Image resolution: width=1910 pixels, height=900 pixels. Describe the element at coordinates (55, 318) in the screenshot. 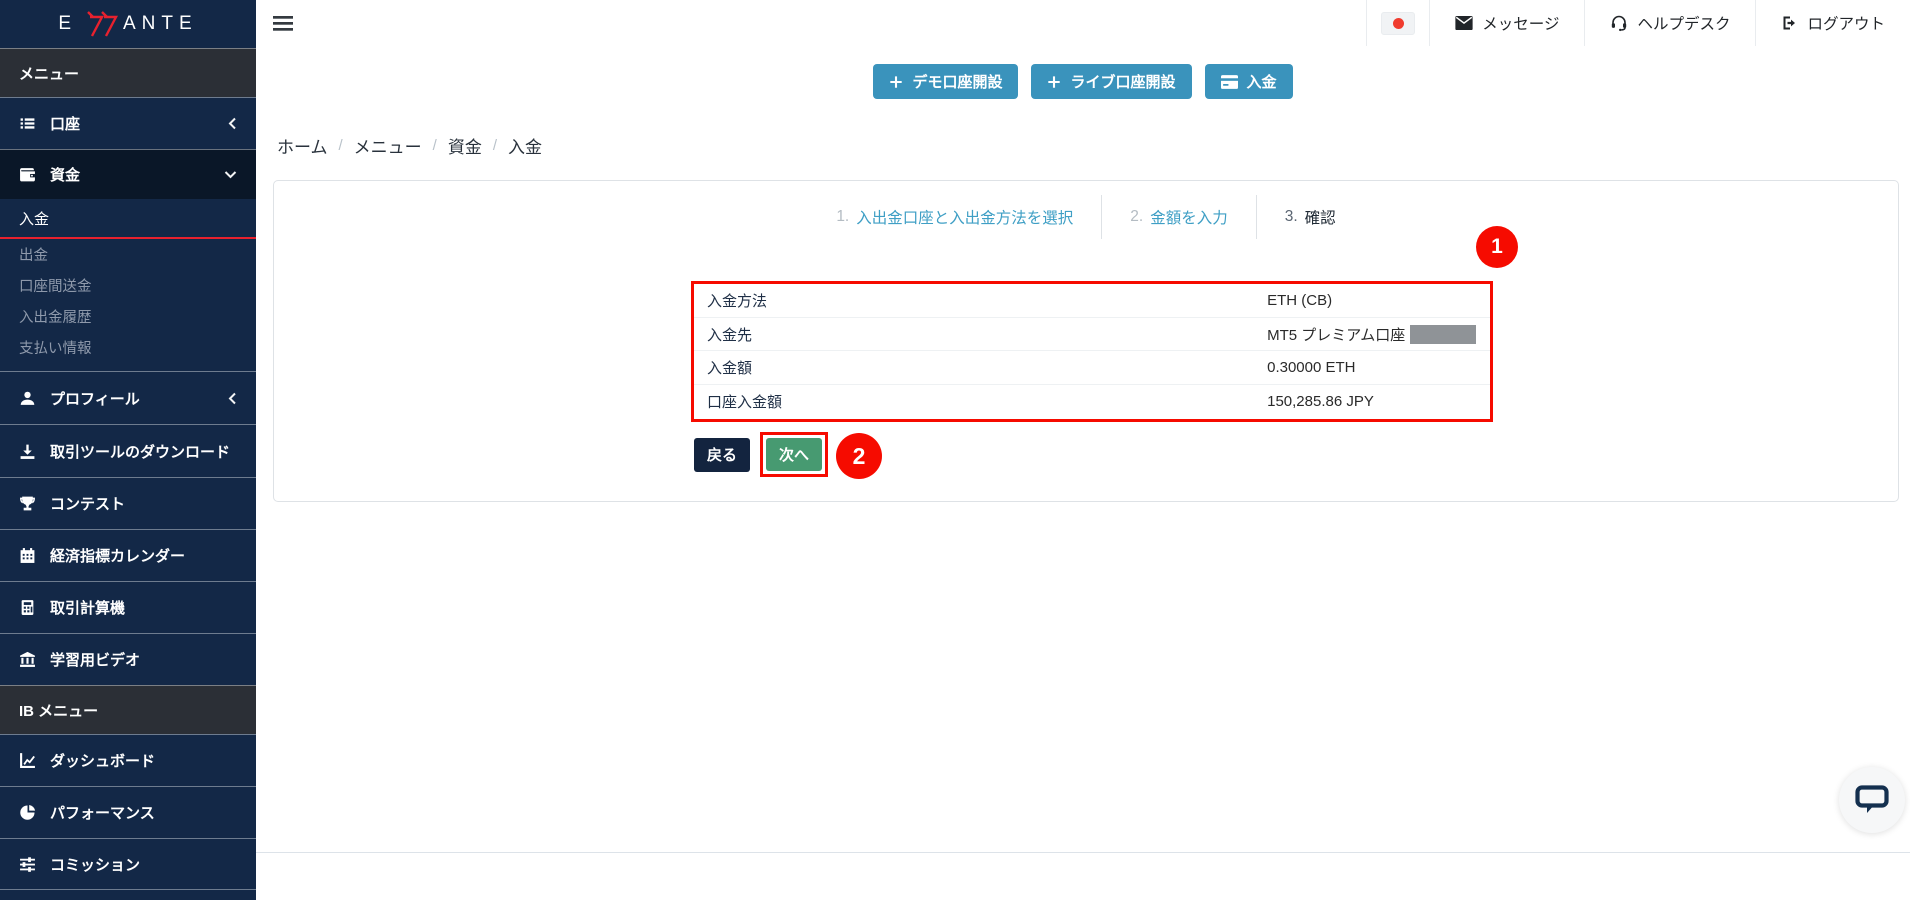

I see `sidebar-subitem-history-label: 入出金履歴` at that location.